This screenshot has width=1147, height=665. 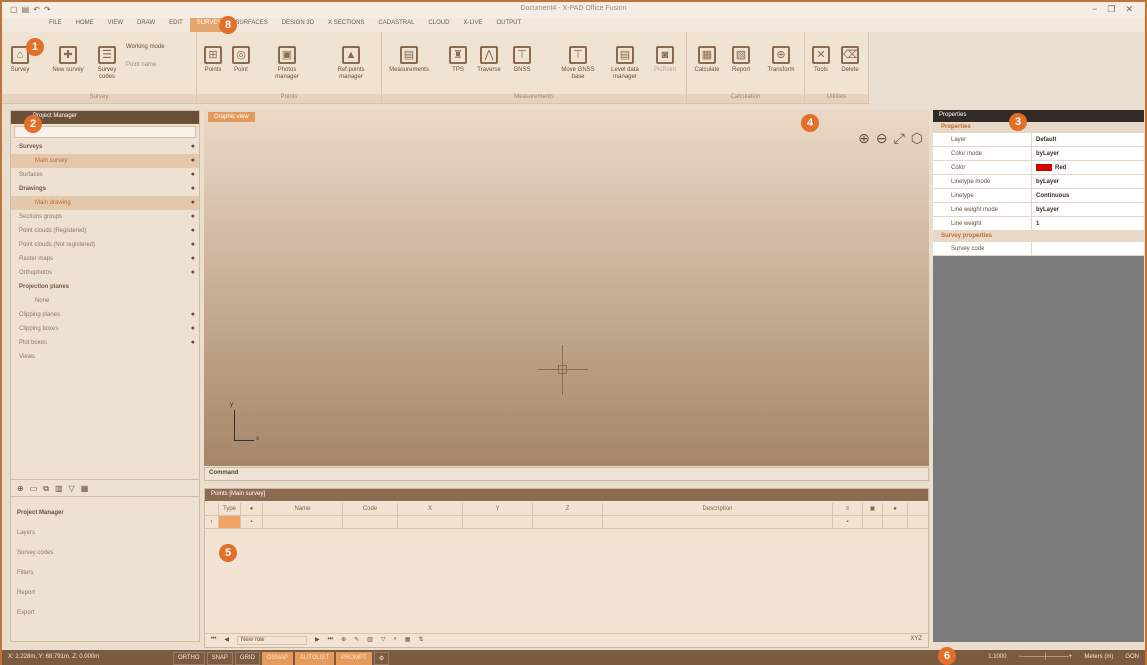 What do you see at coordinates (718, 509) in the screenshot?
I see `col-description: Description` at bounding box center [718, 509].